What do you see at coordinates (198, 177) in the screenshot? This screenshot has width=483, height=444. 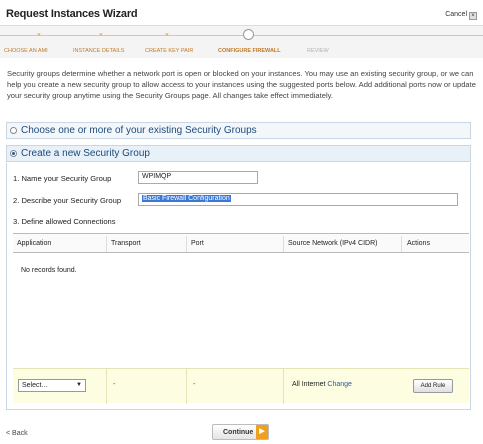 I see `group-name-input: WPIMQP` at bounding box center [198, 177].